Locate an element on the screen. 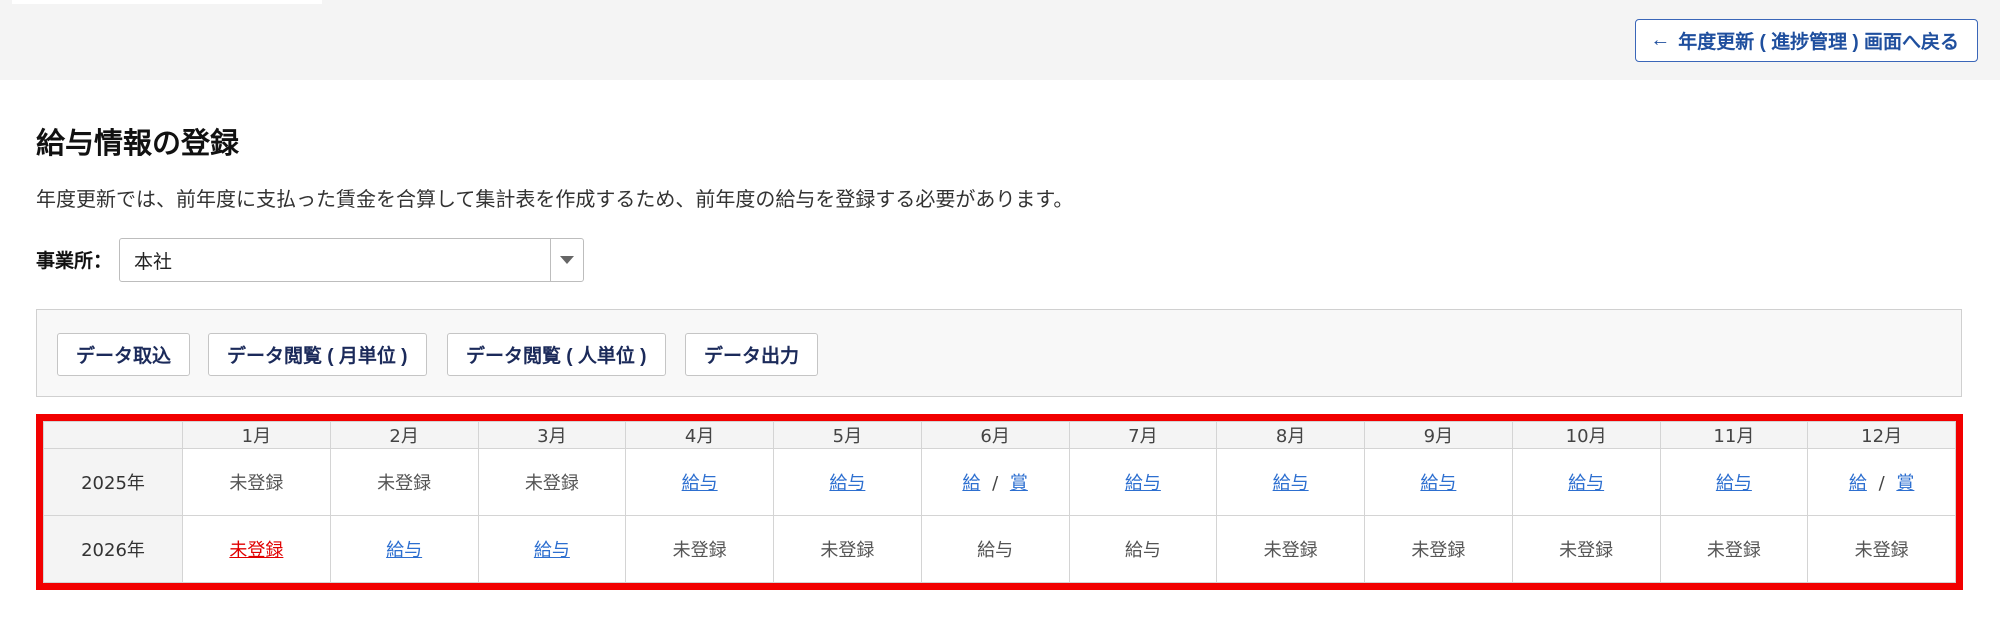 The height and width of the screenshot is (623, 2000). month-header: 7月 is located at coordinates (1143, 435).